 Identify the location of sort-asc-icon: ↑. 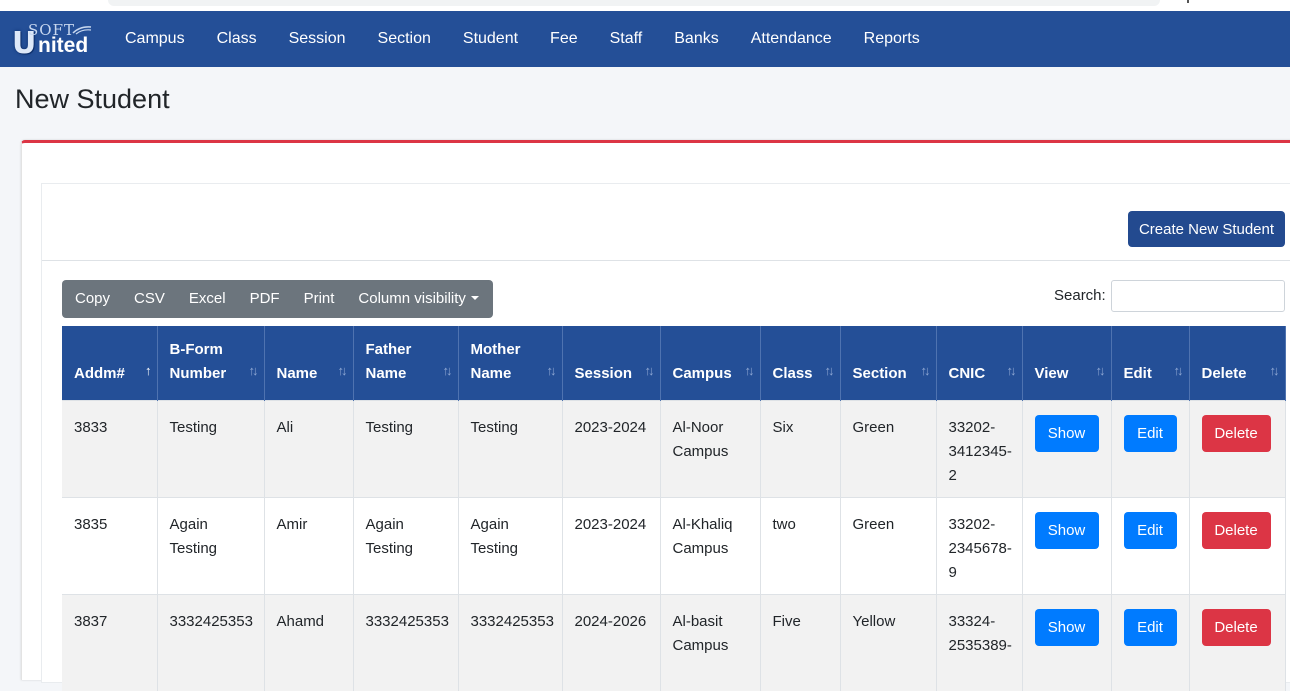
(148, 370).